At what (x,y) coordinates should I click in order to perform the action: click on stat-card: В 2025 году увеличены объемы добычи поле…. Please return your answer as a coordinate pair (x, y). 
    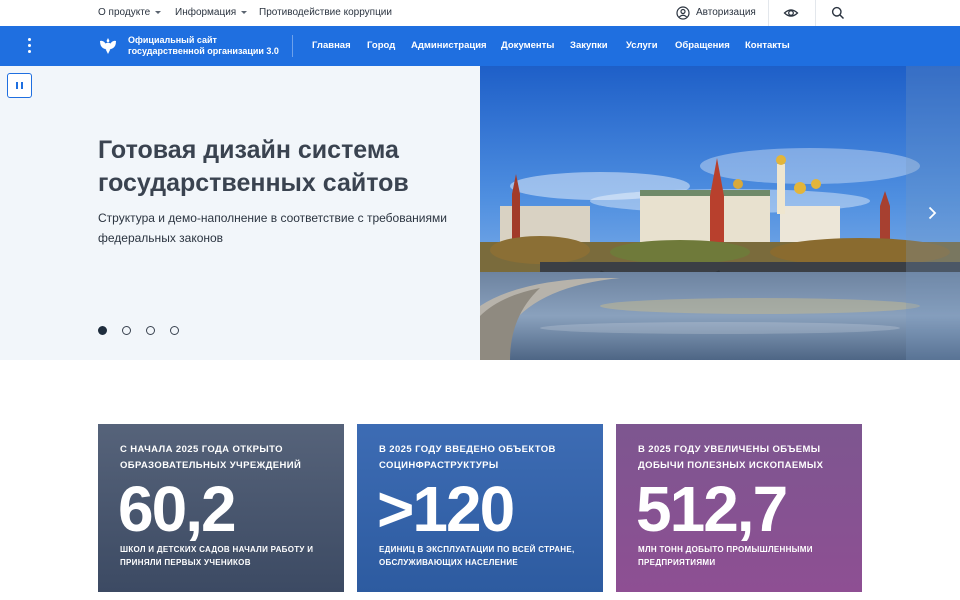
    Looking at the image, I should click on (739, 508).